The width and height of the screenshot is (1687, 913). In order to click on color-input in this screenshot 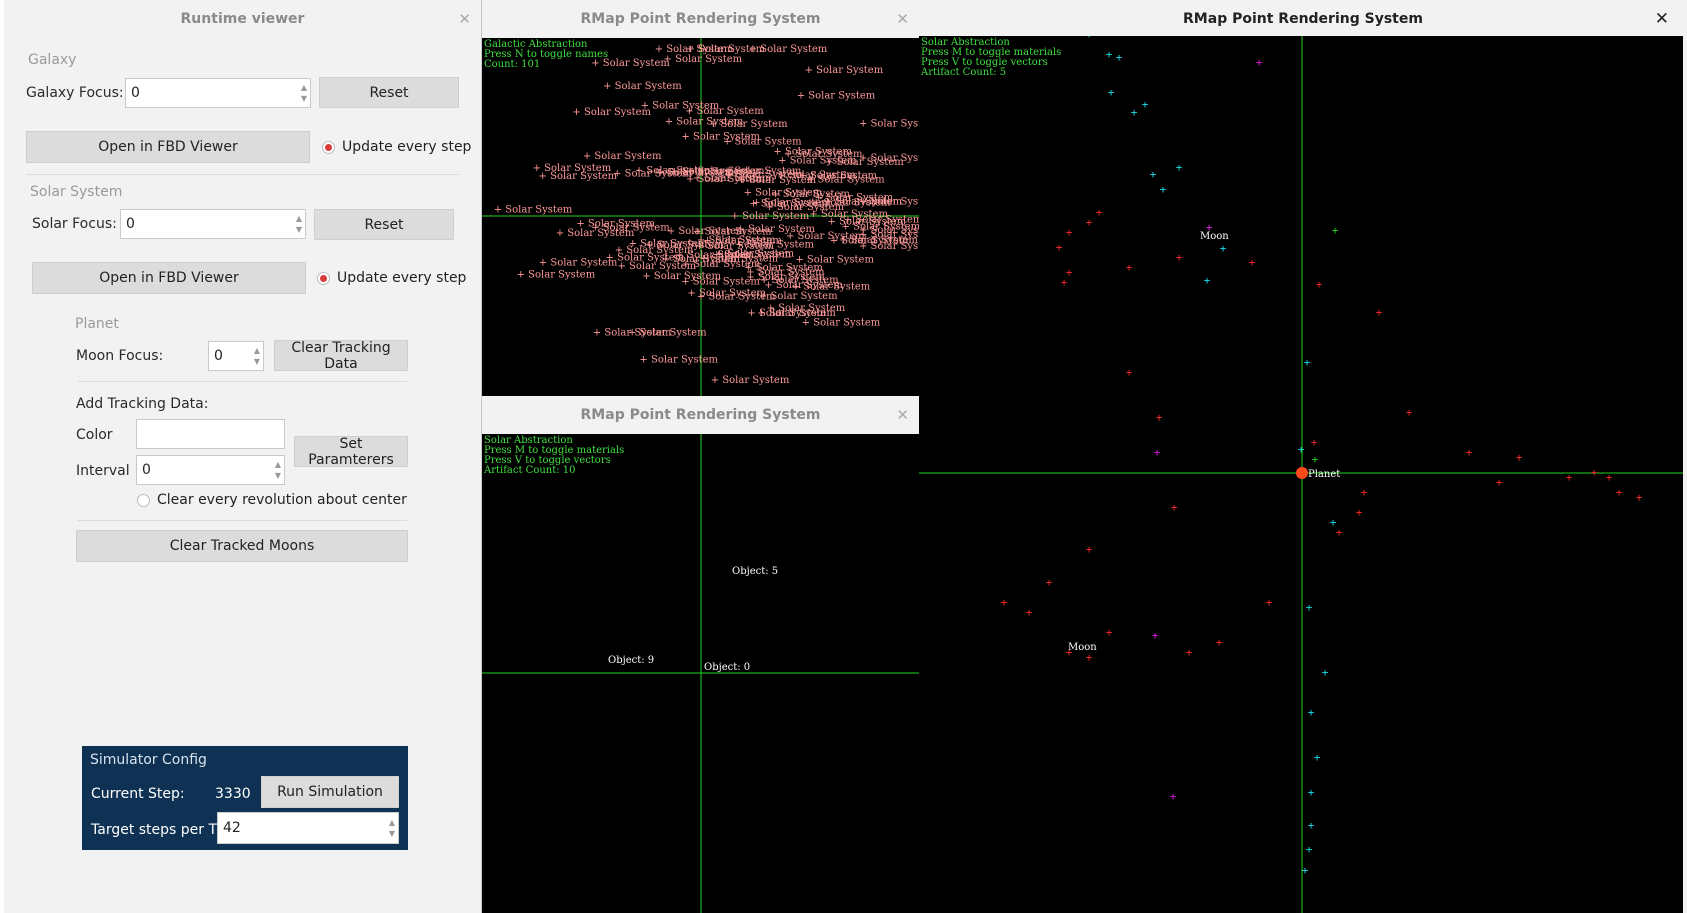, I will do `click(210, 434)`.